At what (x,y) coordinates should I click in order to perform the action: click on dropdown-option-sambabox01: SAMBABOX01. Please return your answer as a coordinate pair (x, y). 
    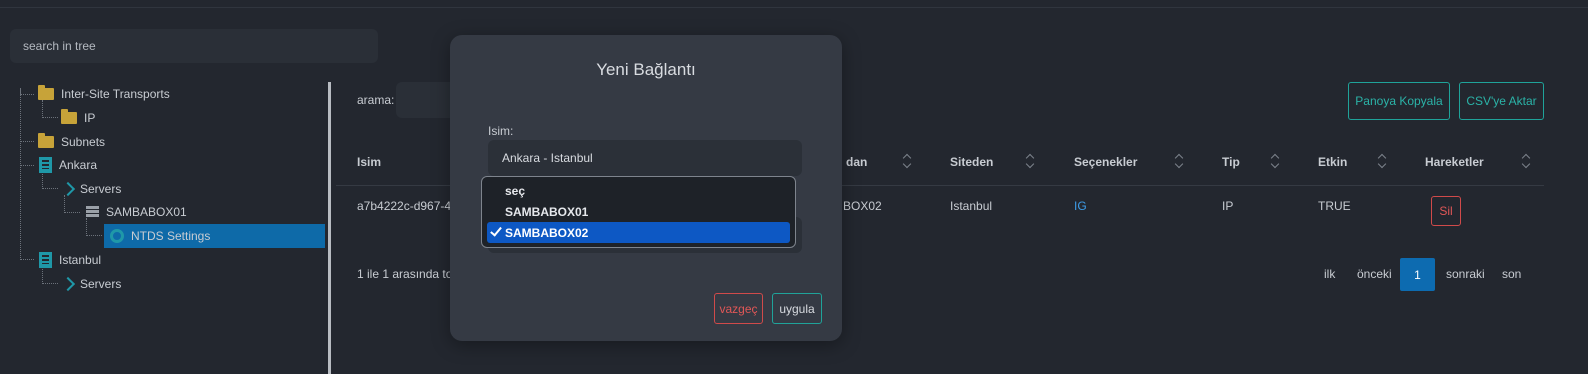
    Looking at the image, I should click on (638, 211).